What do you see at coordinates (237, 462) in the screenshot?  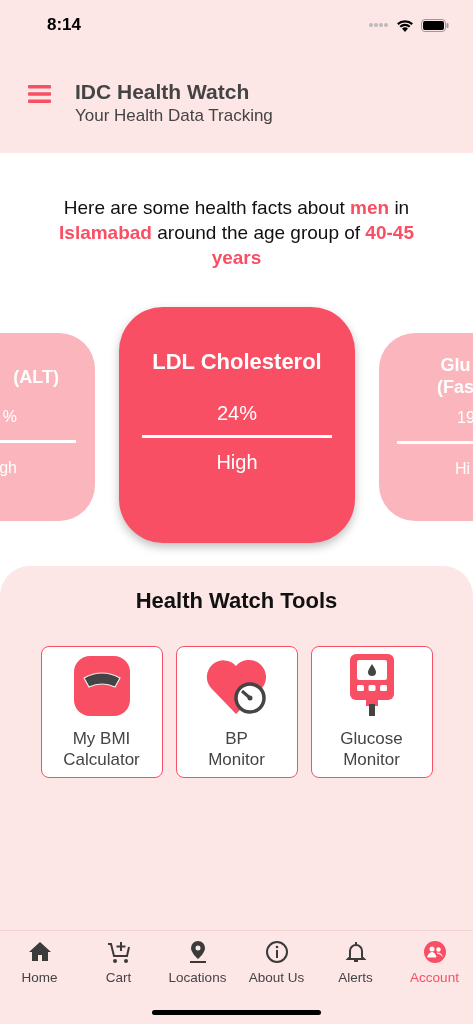 I see `fact-status: High` at bounding box center [237, 462].